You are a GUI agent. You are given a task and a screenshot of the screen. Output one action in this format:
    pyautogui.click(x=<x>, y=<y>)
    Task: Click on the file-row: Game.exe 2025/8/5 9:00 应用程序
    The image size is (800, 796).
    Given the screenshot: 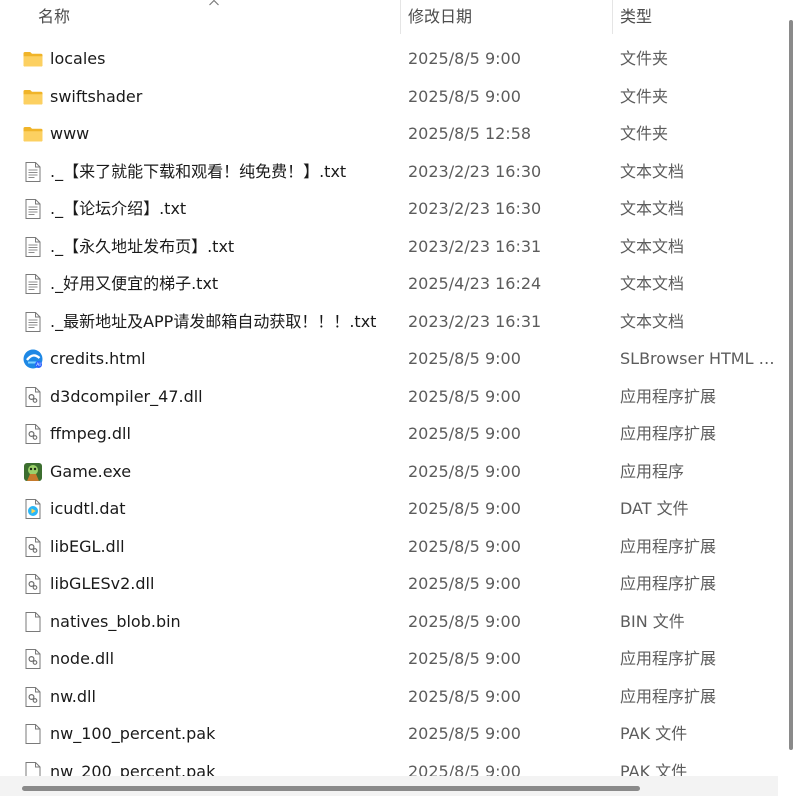 What is the action you would take?
    pyautogui.click(x=389, y=472)
    